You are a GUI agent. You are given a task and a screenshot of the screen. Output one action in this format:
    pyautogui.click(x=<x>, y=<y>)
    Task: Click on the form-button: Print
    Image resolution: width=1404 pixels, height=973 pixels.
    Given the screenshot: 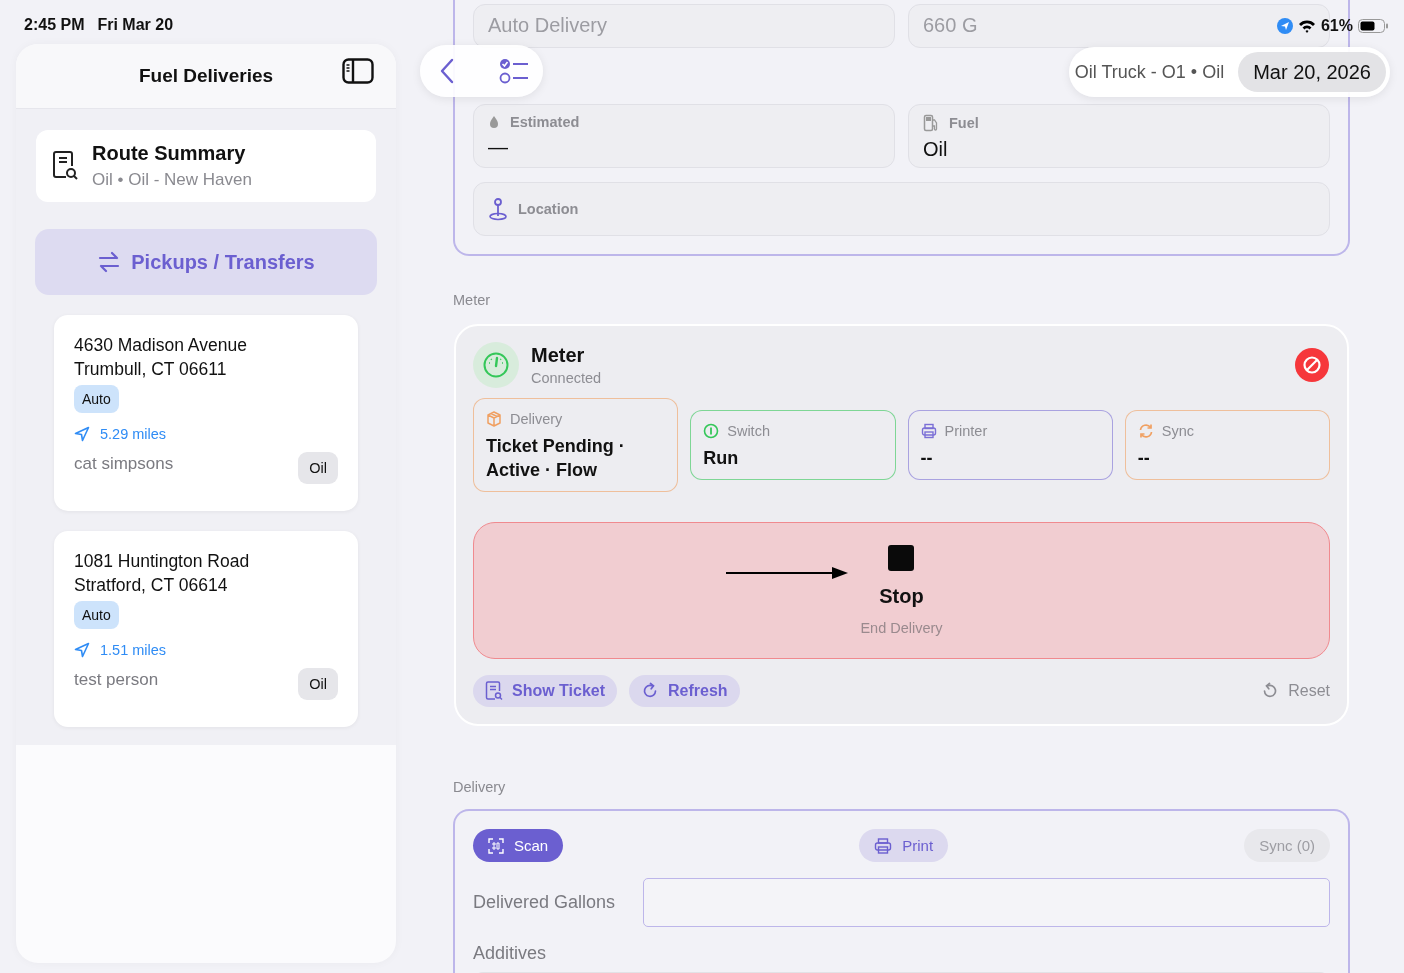 What is the action you would take?
    pyautogui.click(x=904, y=845)
    